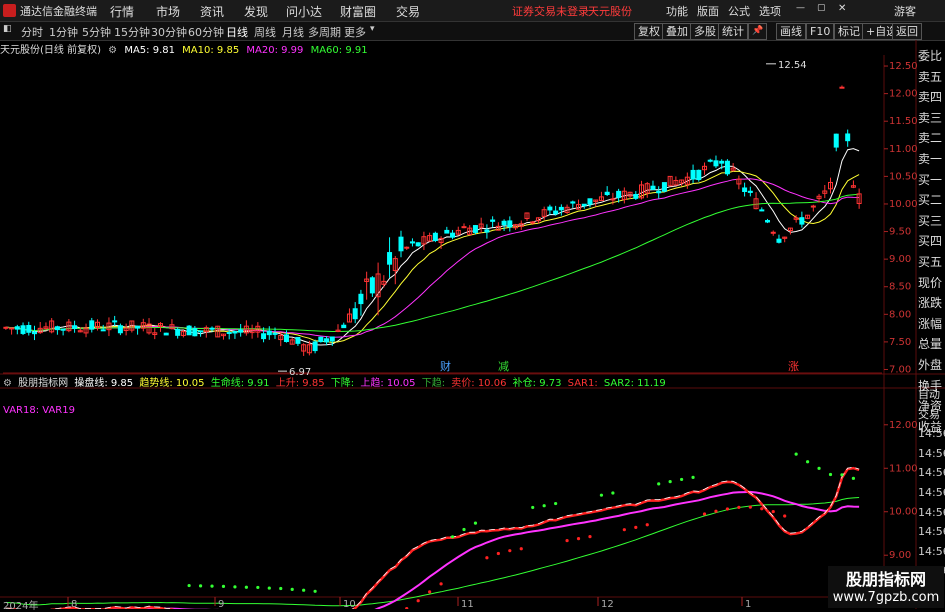  I want to click on period-multi: 多周期, so click(324, 32).